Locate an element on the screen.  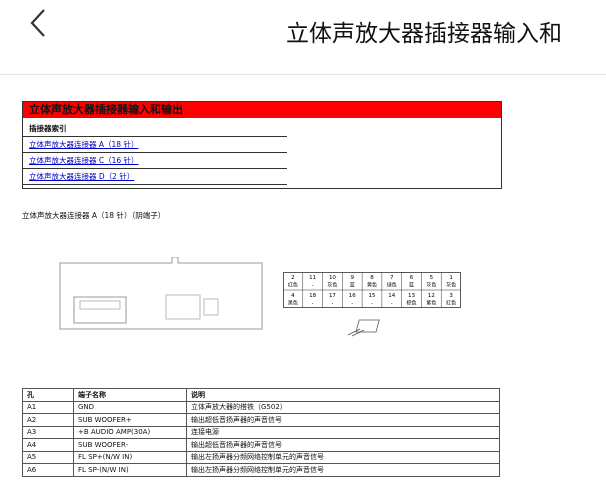
pin-number: 16 is located at coordinates (352, 296).